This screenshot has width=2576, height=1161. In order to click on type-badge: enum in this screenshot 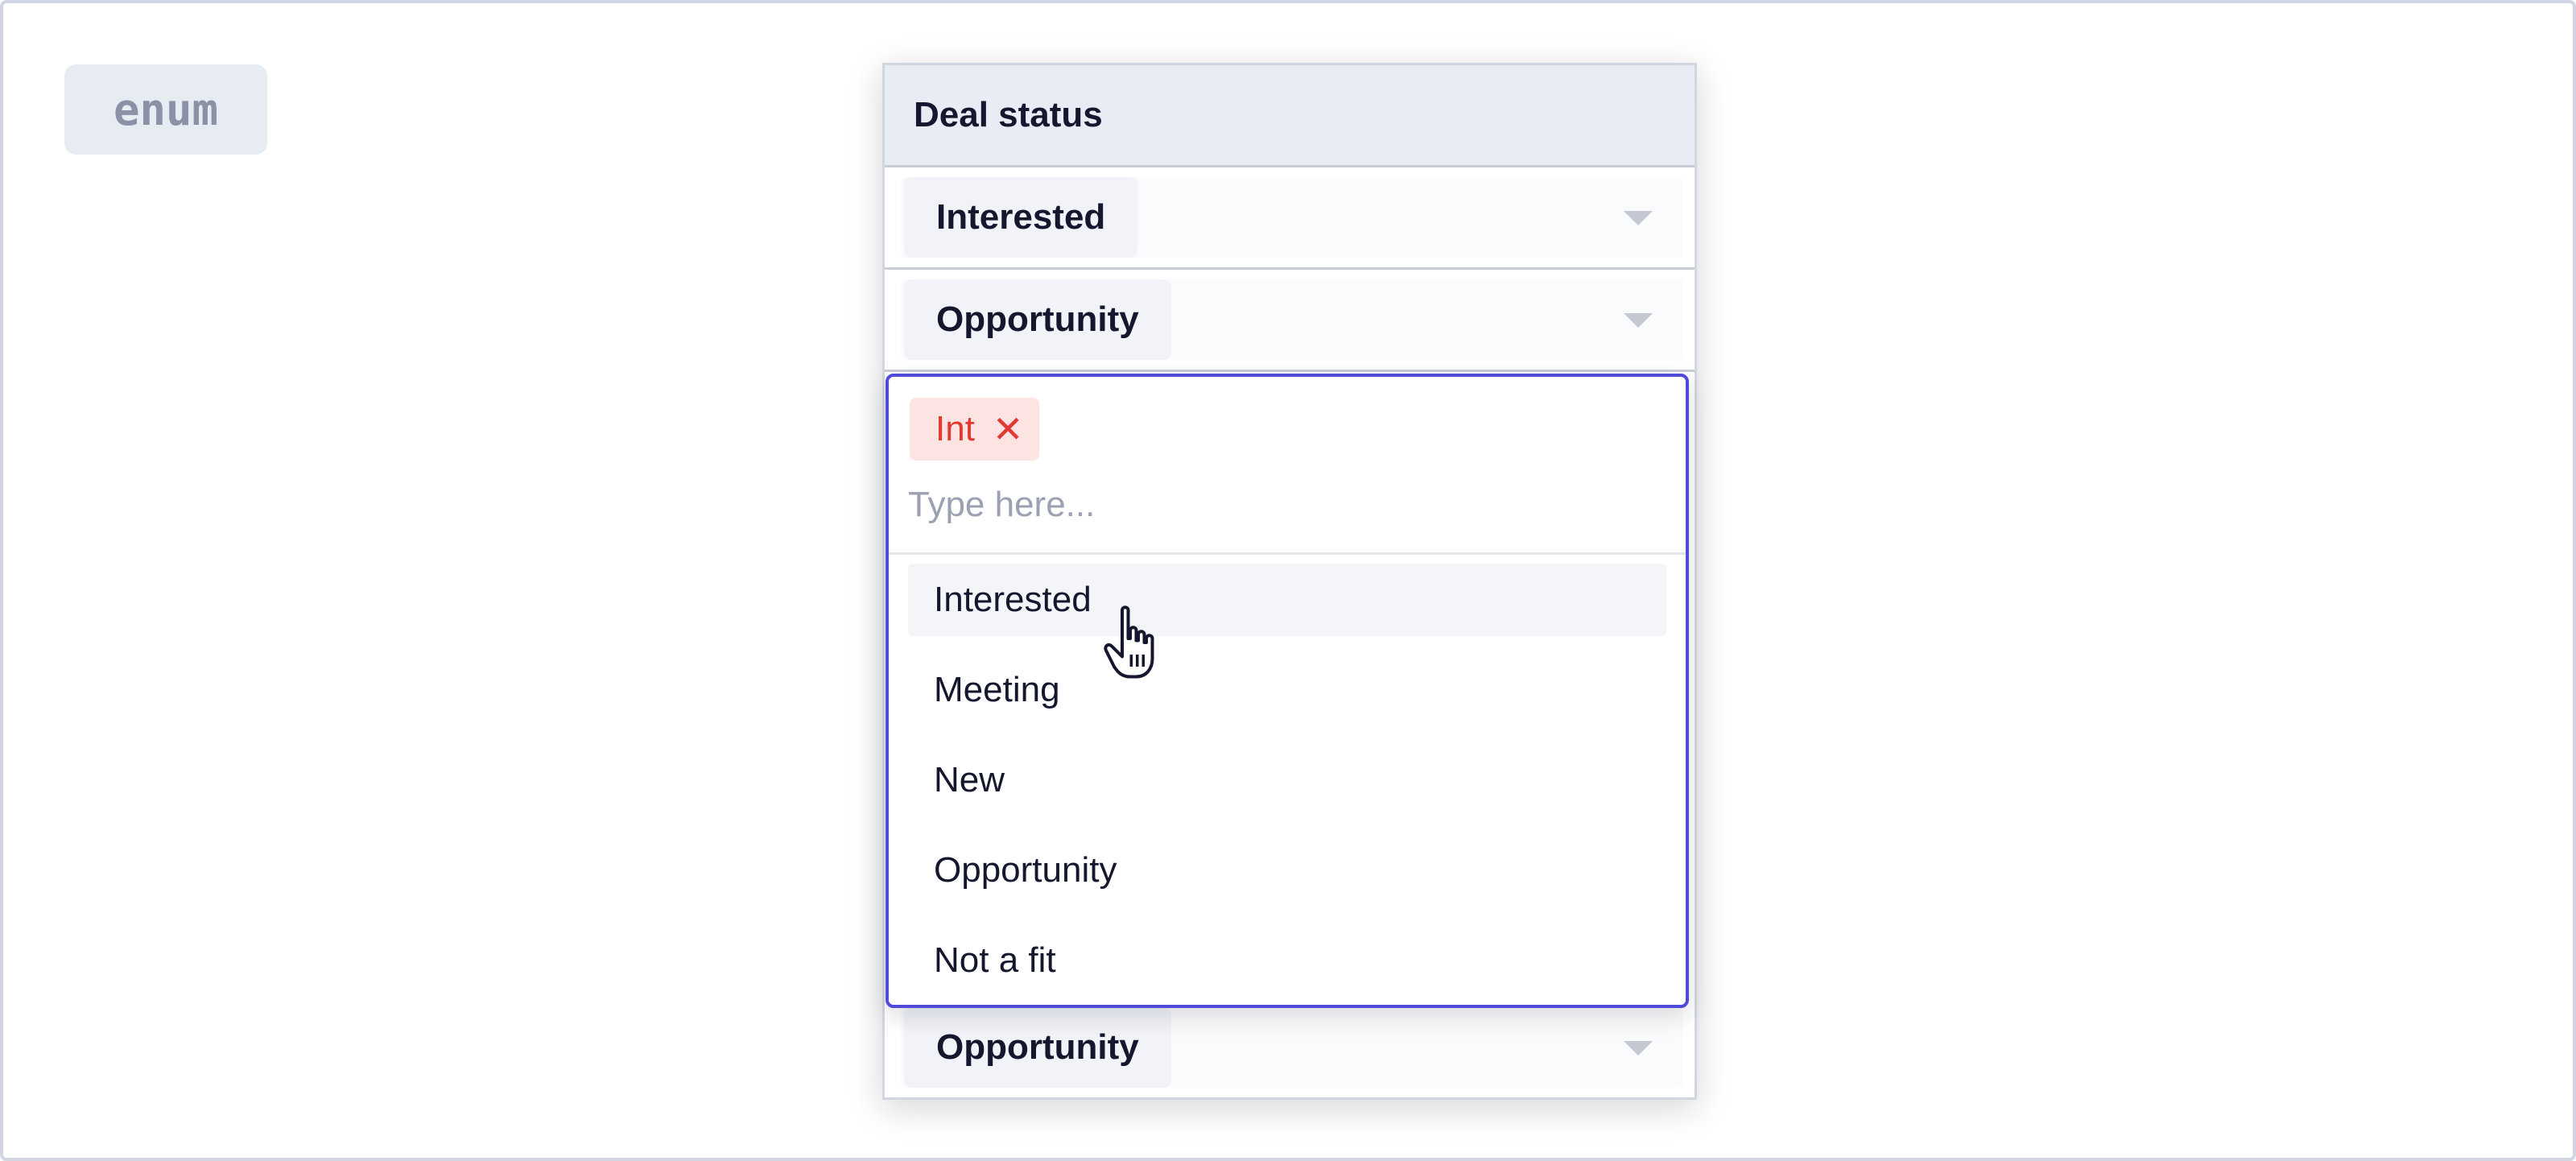, I will do `click(165, 109)`.